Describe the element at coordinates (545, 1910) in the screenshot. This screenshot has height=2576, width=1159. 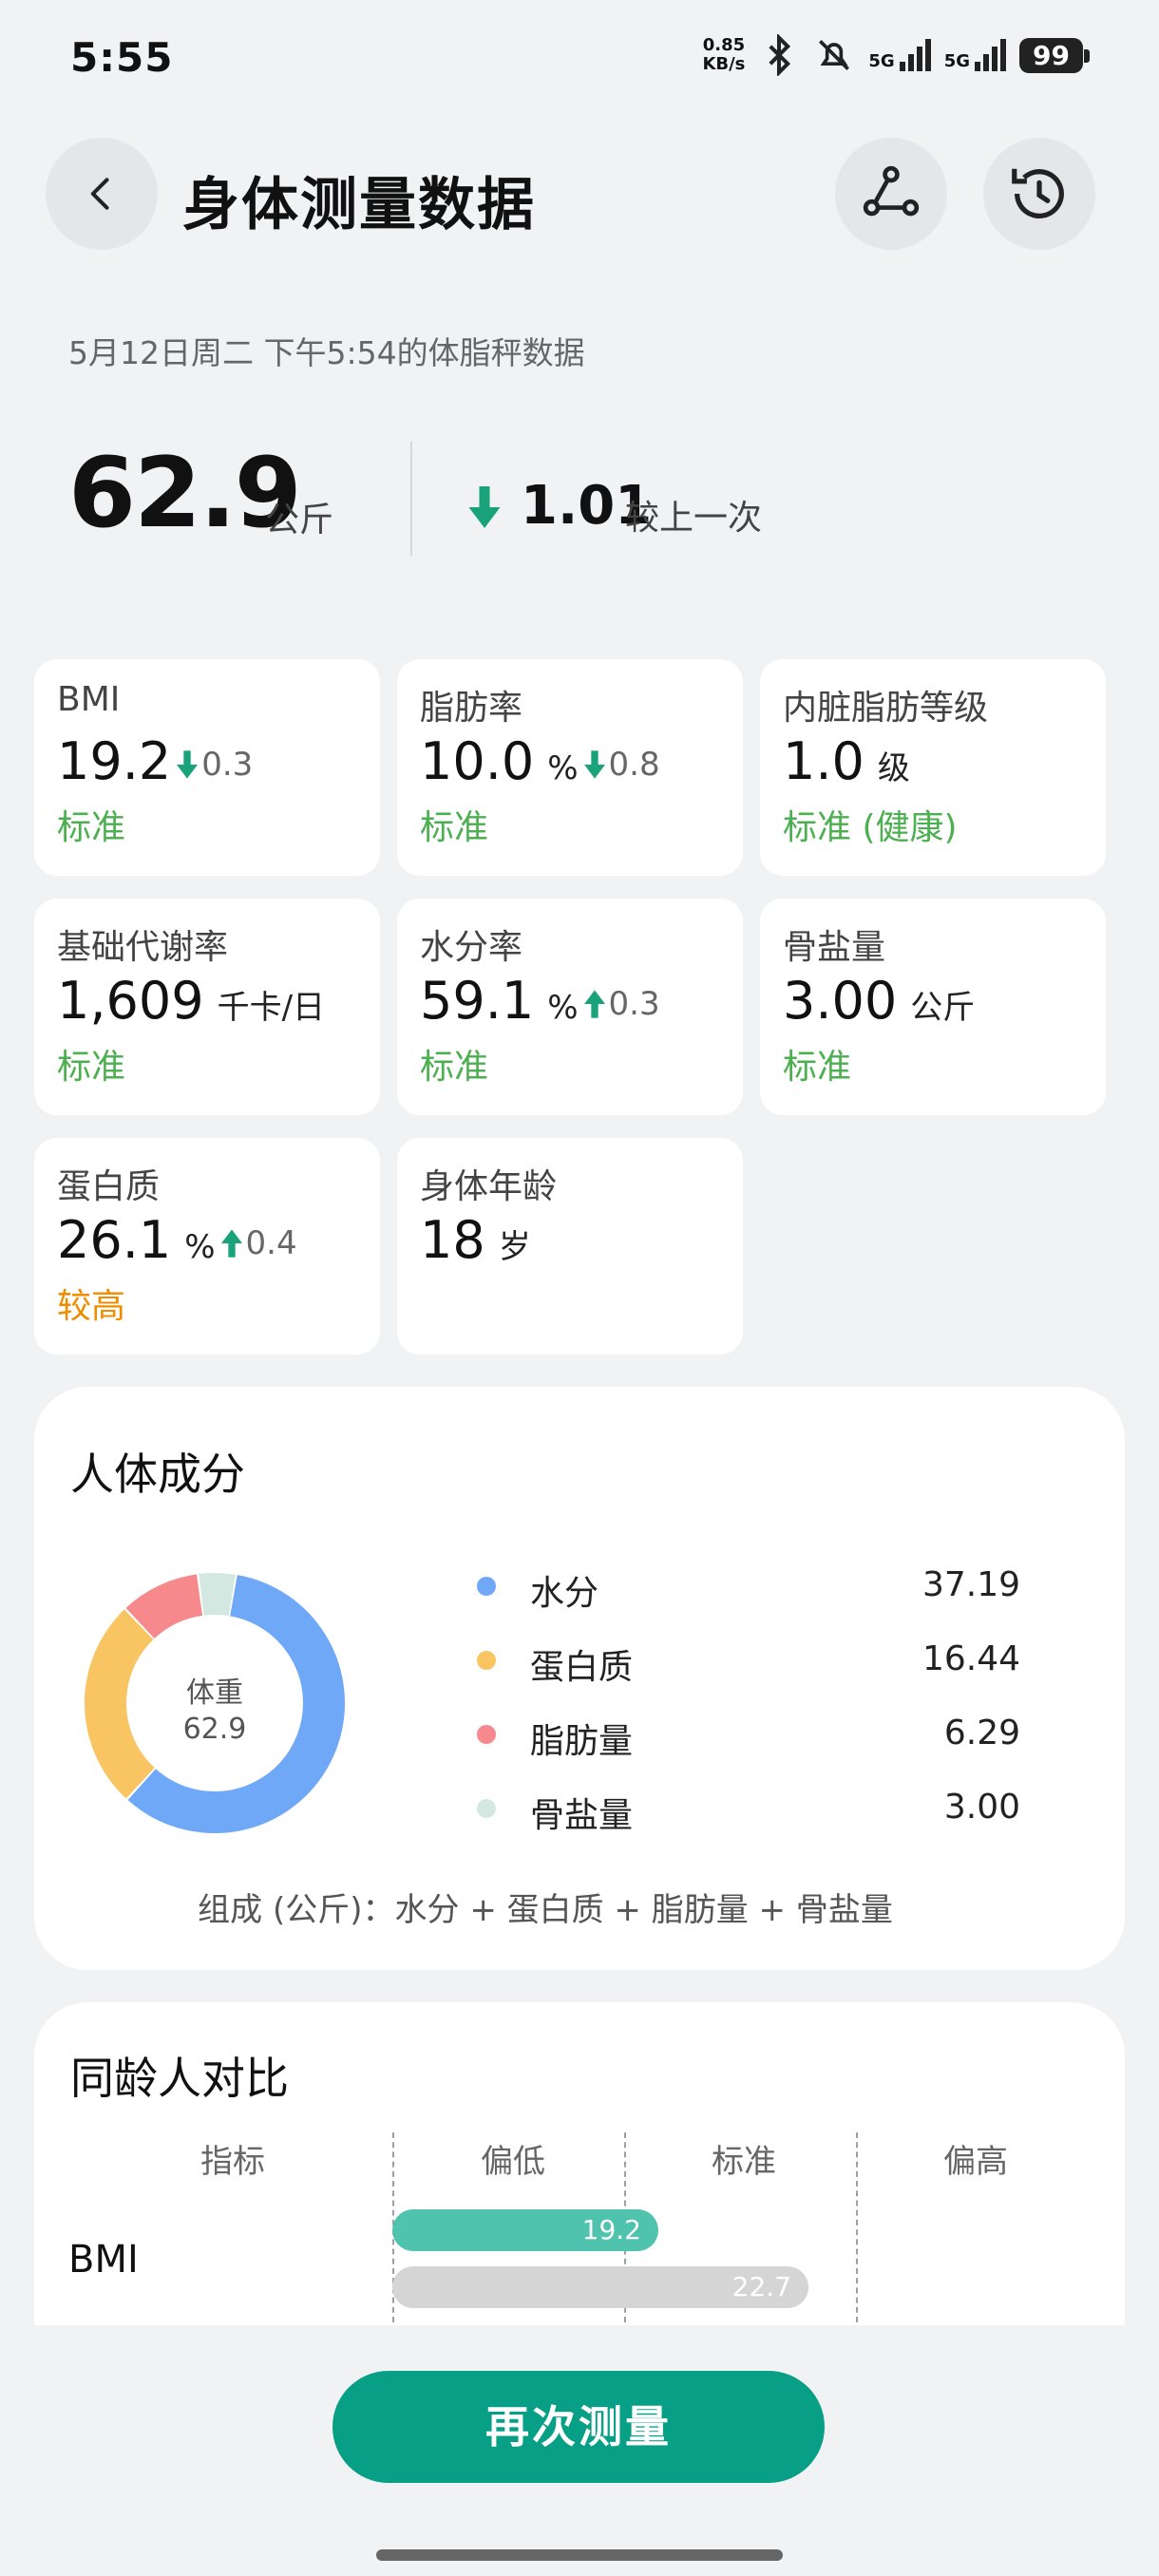
I see `composition-note: 组成 (公斤)：水分 + 蛋白质 + 脂肪量 + 骨盐量` at that location.